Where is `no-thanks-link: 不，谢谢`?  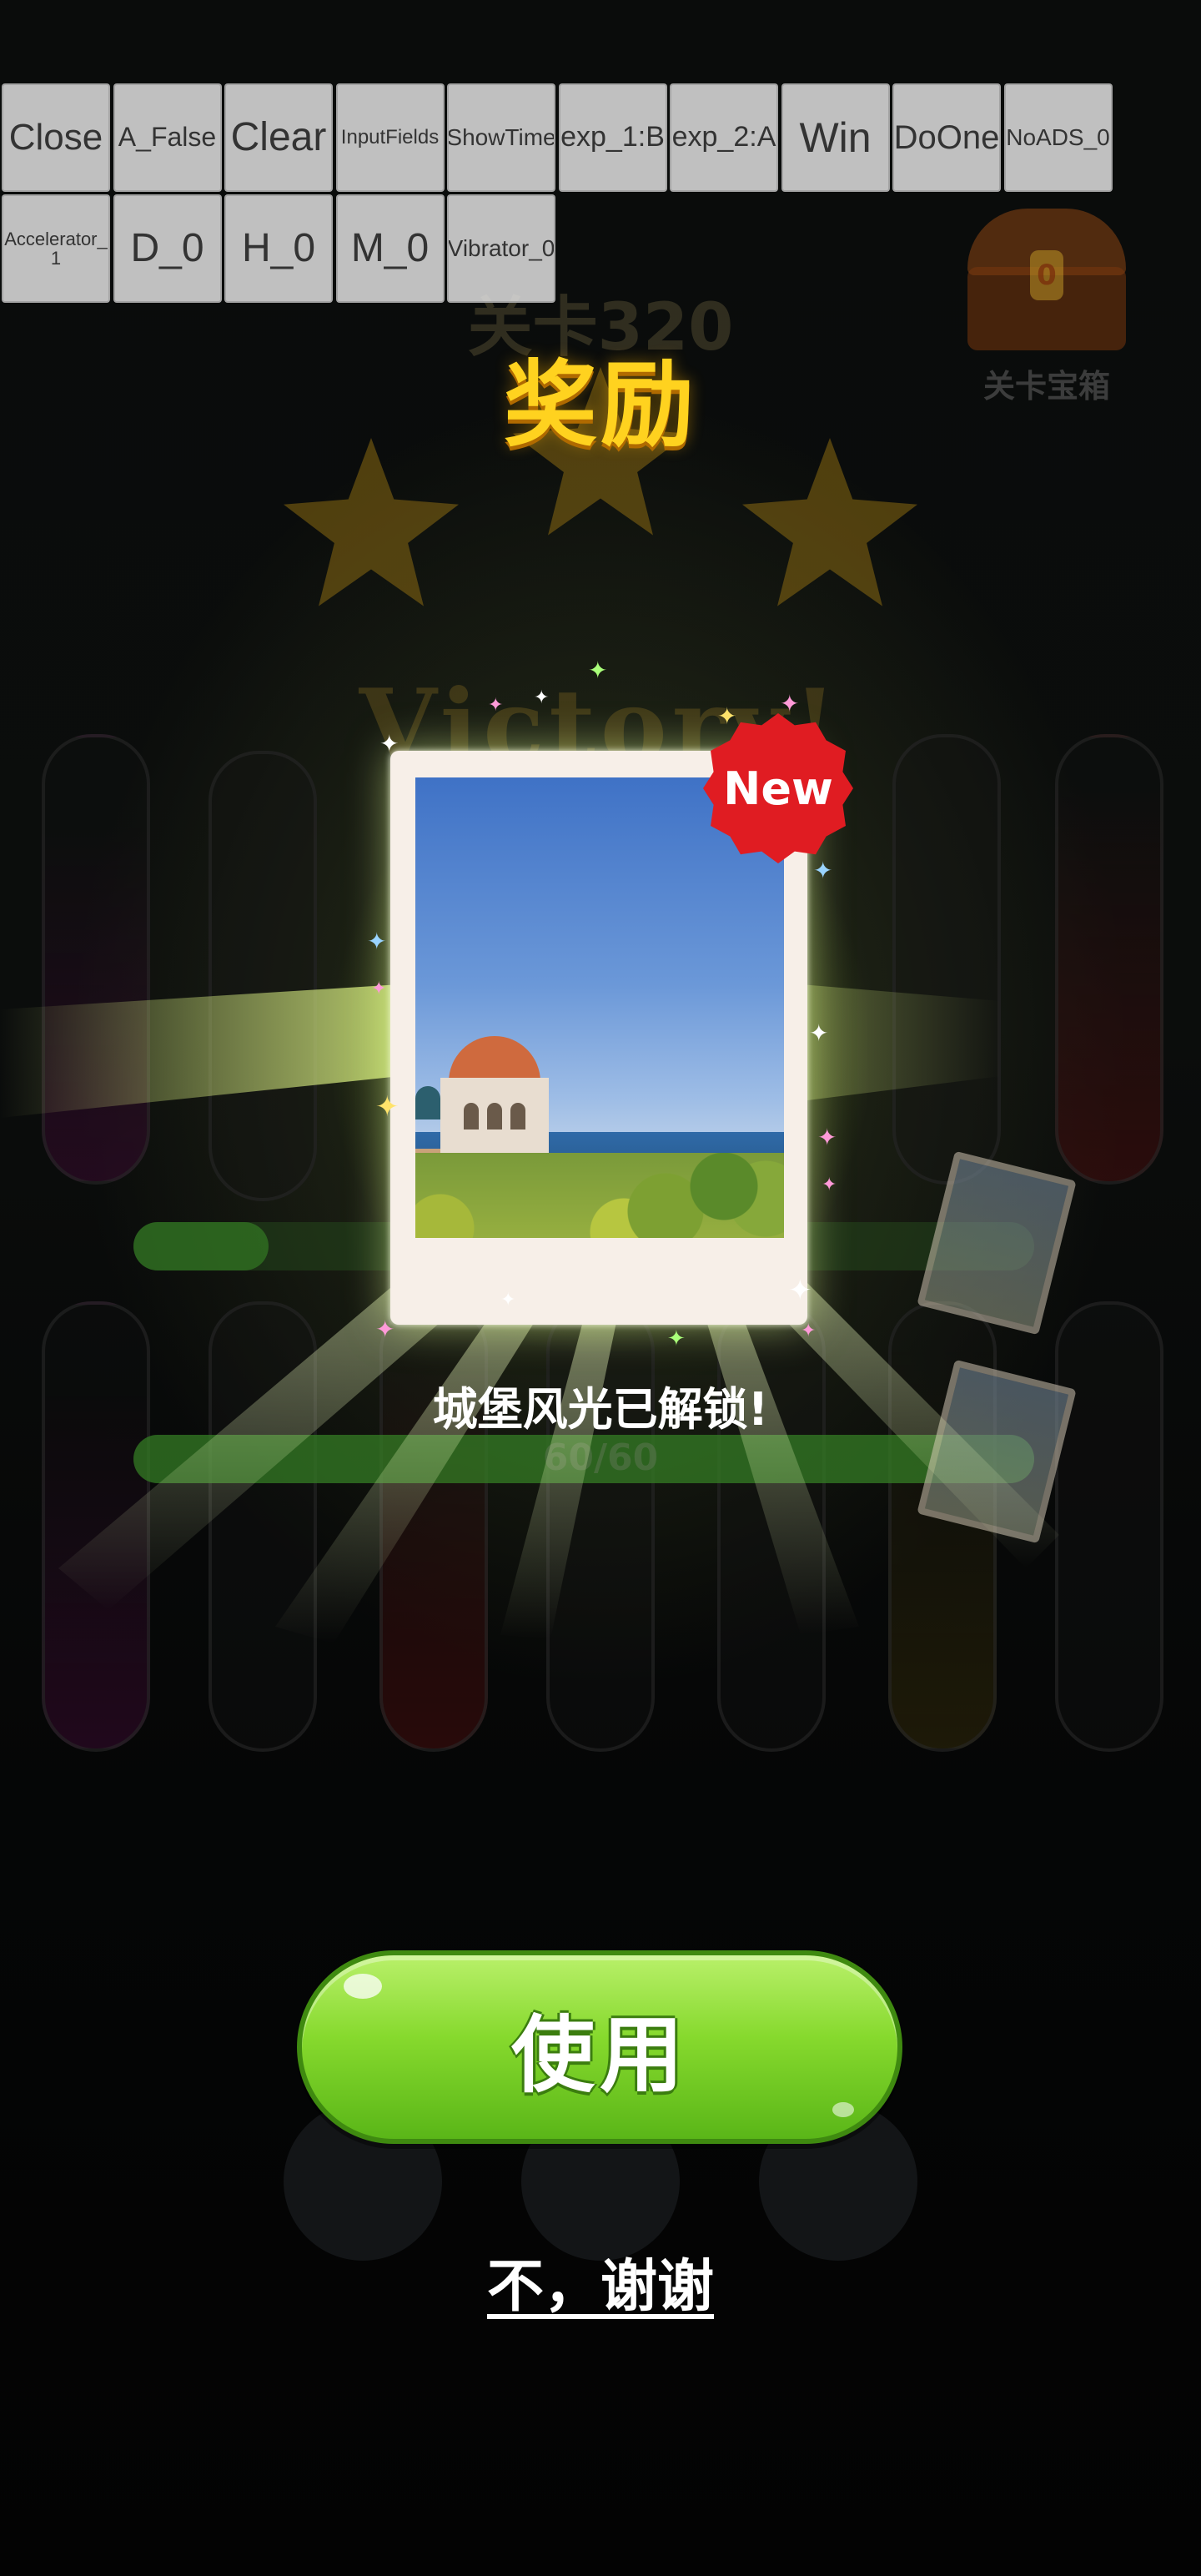
no-thanks-link: 不，谢谢 is located at coordinates (601, 2281).